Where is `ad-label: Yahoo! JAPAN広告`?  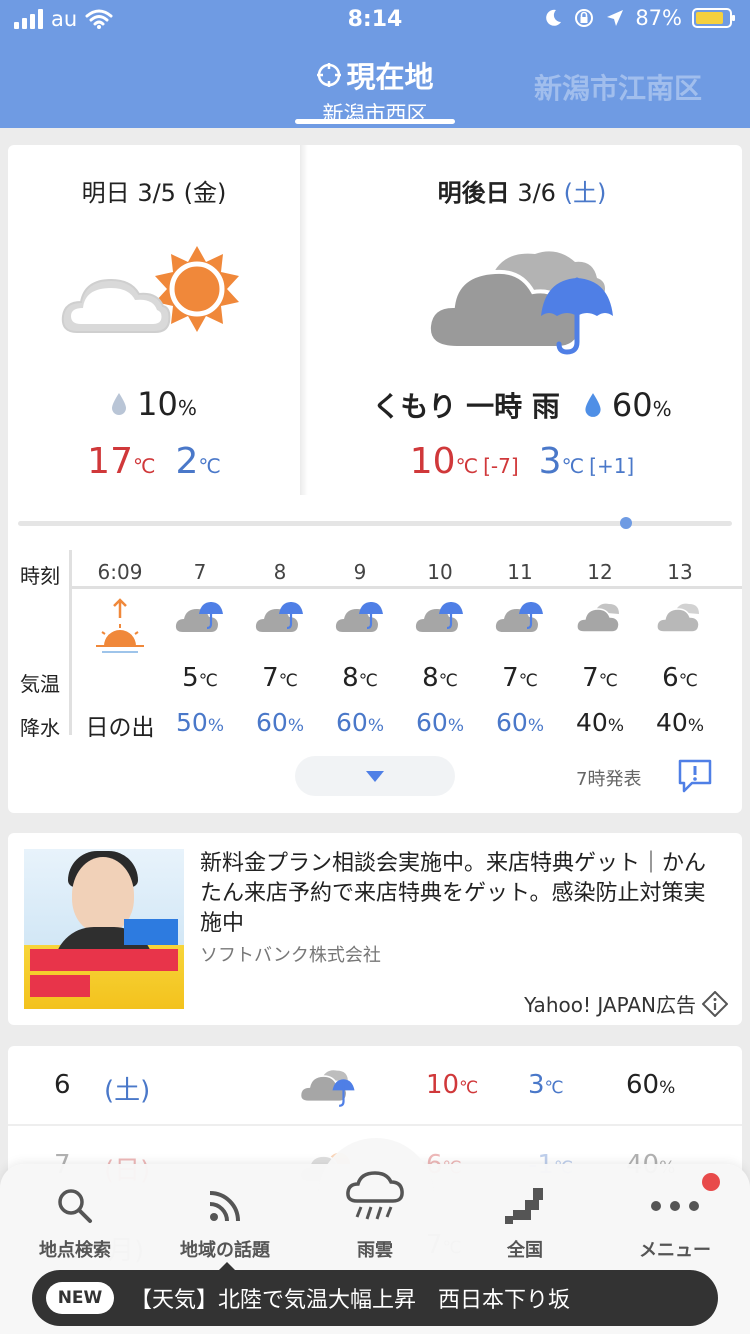 ad-label: Yahoo! JAPAN広告 is located at coordinates (626, 1003).